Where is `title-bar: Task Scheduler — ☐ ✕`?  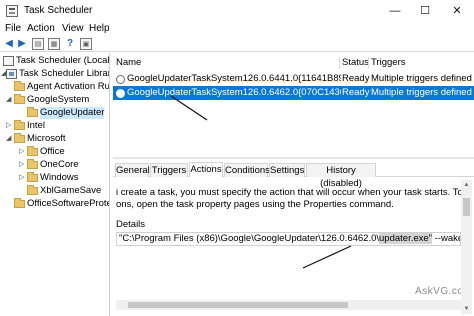
title-bar: Task Scheduler — ☐ ✕ is located at coordinates (237, 11).